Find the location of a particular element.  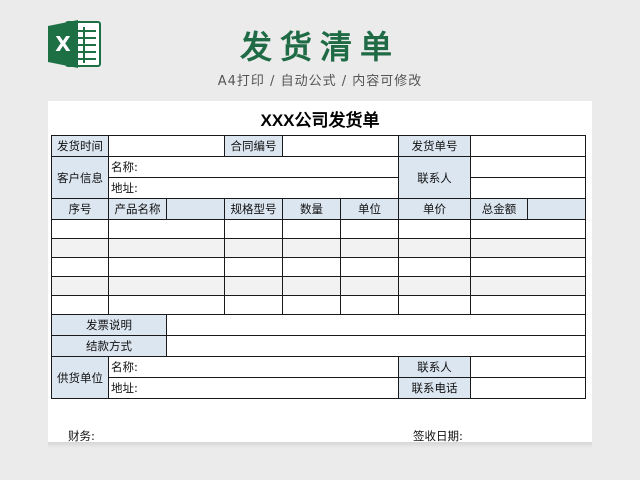

row-payment: 结款方式 is located at coordinates (318, 346).